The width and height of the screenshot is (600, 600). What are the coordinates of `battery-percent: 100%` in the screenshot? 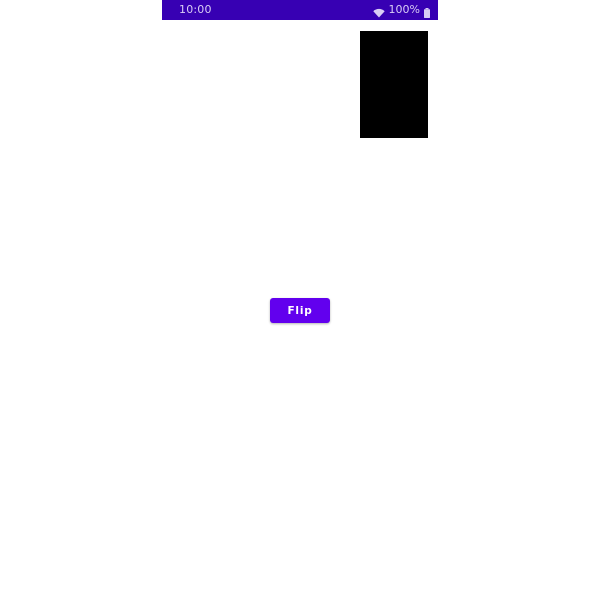 It's located at (404, 9).